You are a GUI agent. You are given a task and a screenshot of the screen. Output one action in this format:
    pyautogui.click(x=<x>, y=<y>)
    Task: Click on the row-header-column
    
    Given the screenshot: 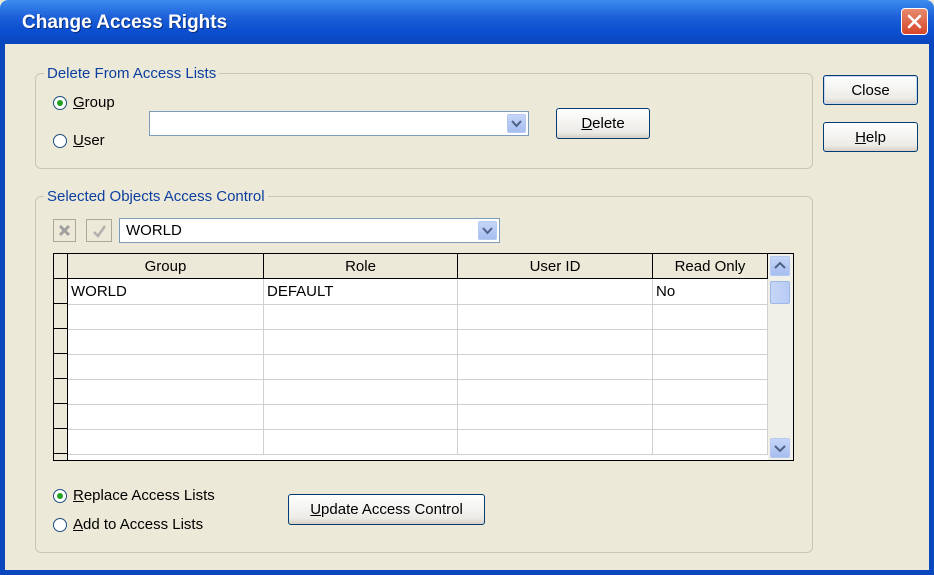 What is the action you would take?
    pyautogui.click(x=61, y=357)
    